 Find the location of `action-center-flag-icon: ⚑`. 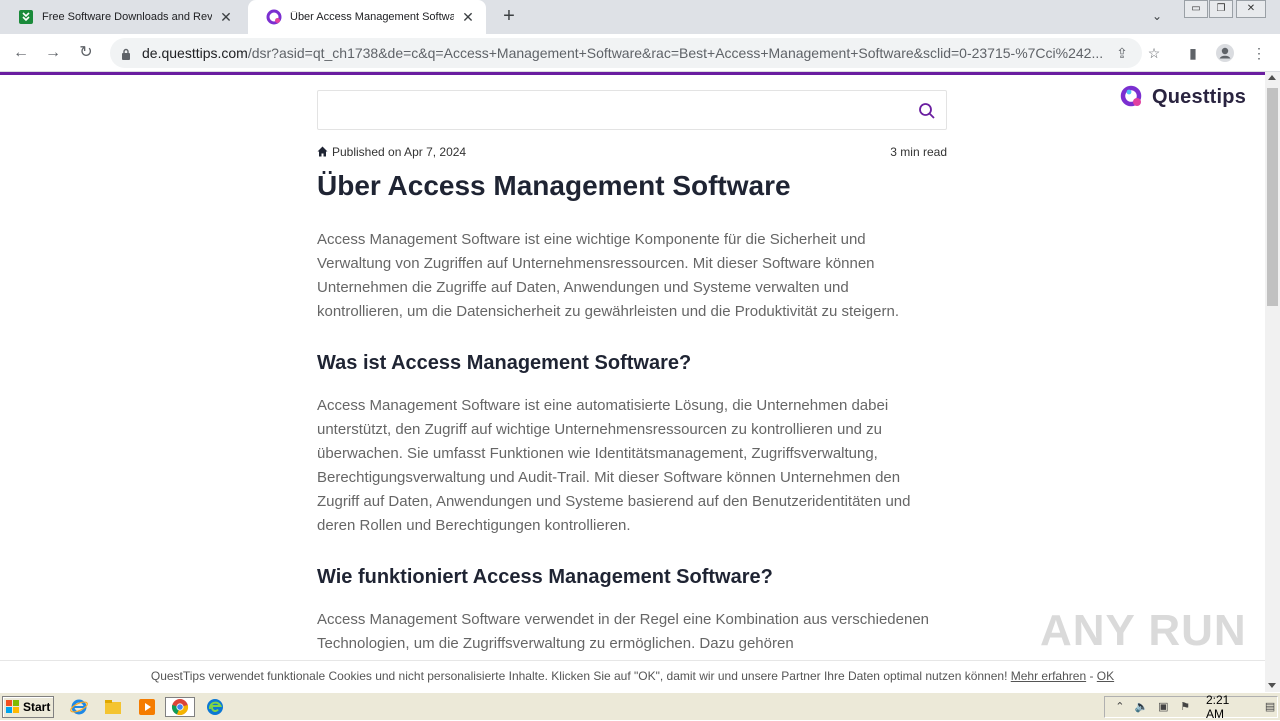

action-center-flag-icon: ⚑ is located at coordinates (1185, 707).